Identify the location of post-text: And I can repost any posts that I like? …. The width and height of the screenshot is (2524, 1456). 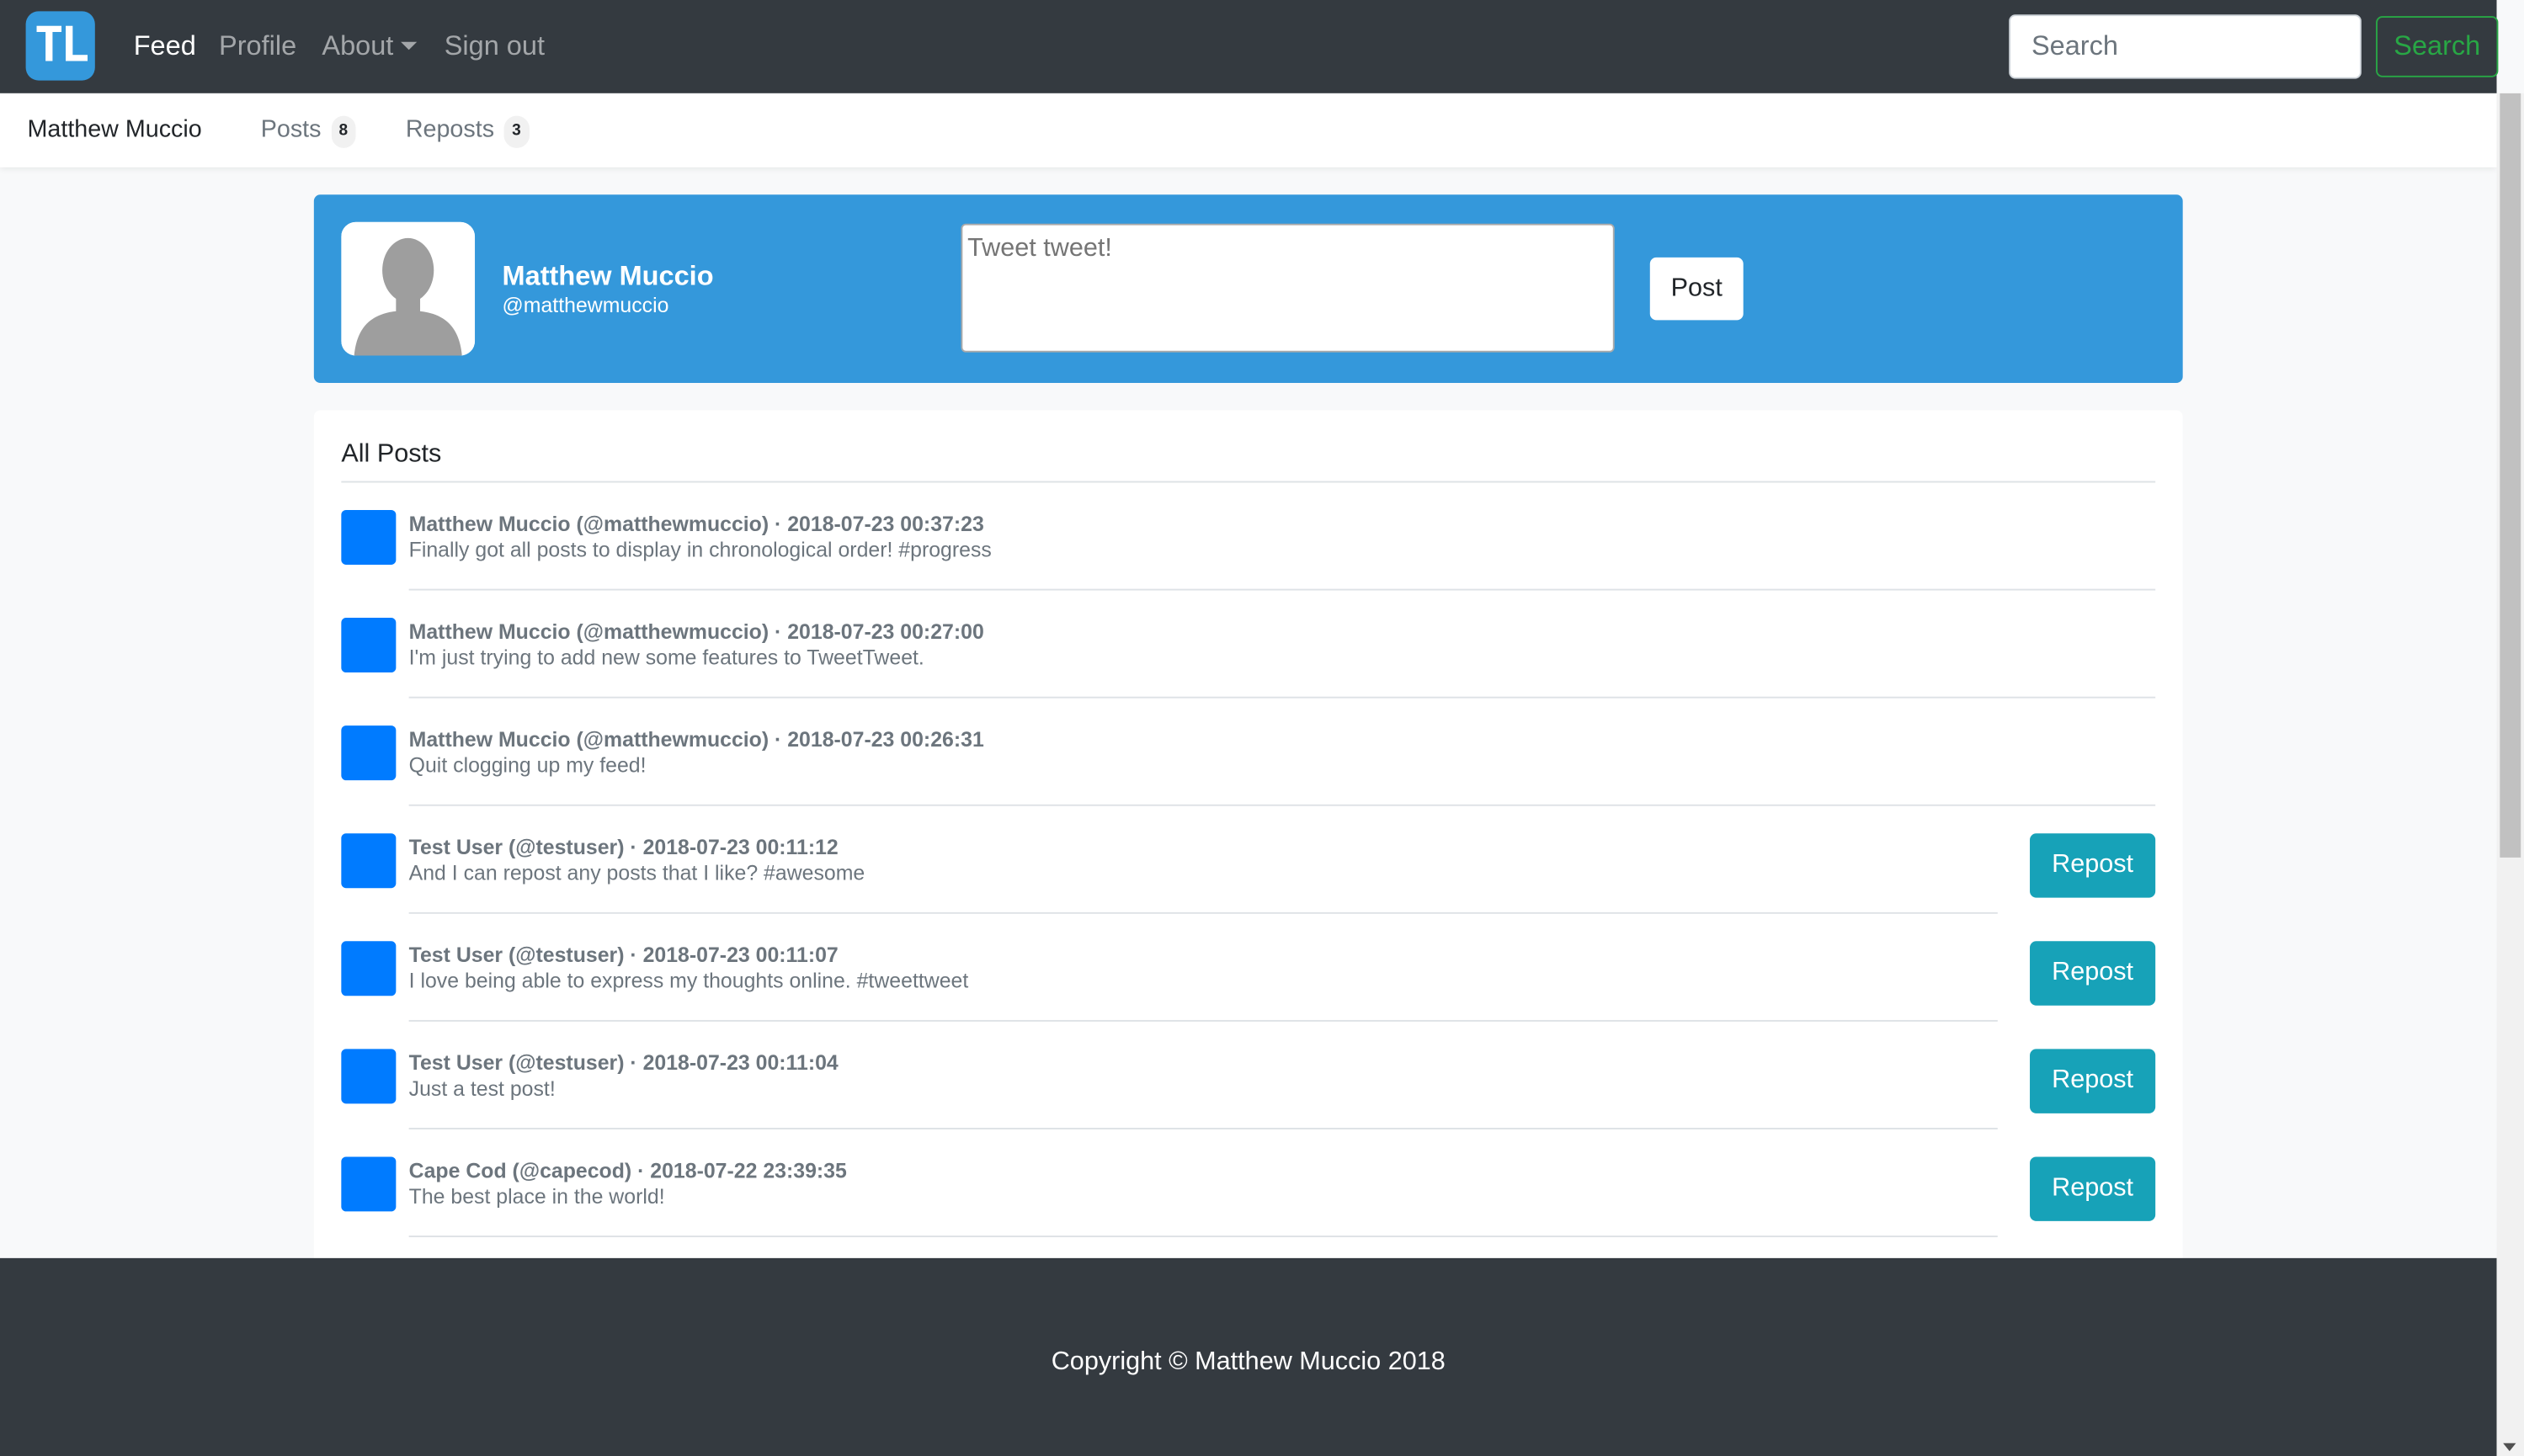
(637, 872).